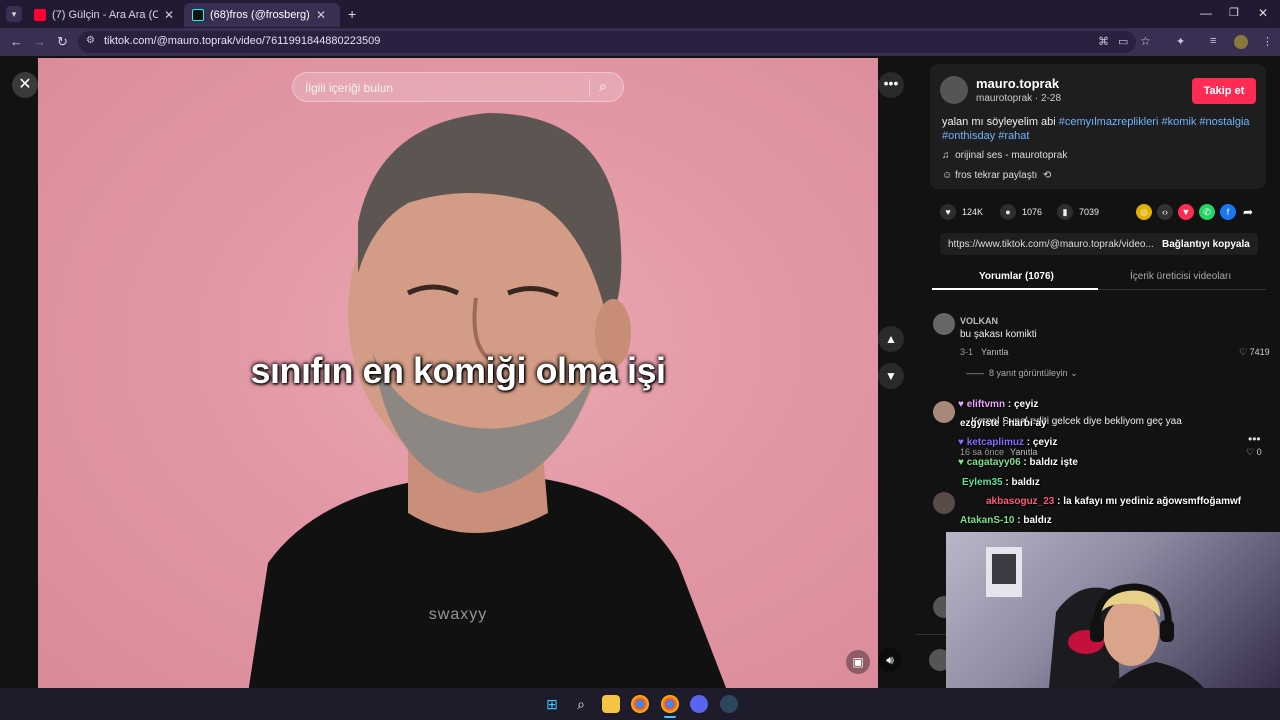 This screenshot has width=1280, height=720. I want to click on profile-avatar, so click(1241, 42).